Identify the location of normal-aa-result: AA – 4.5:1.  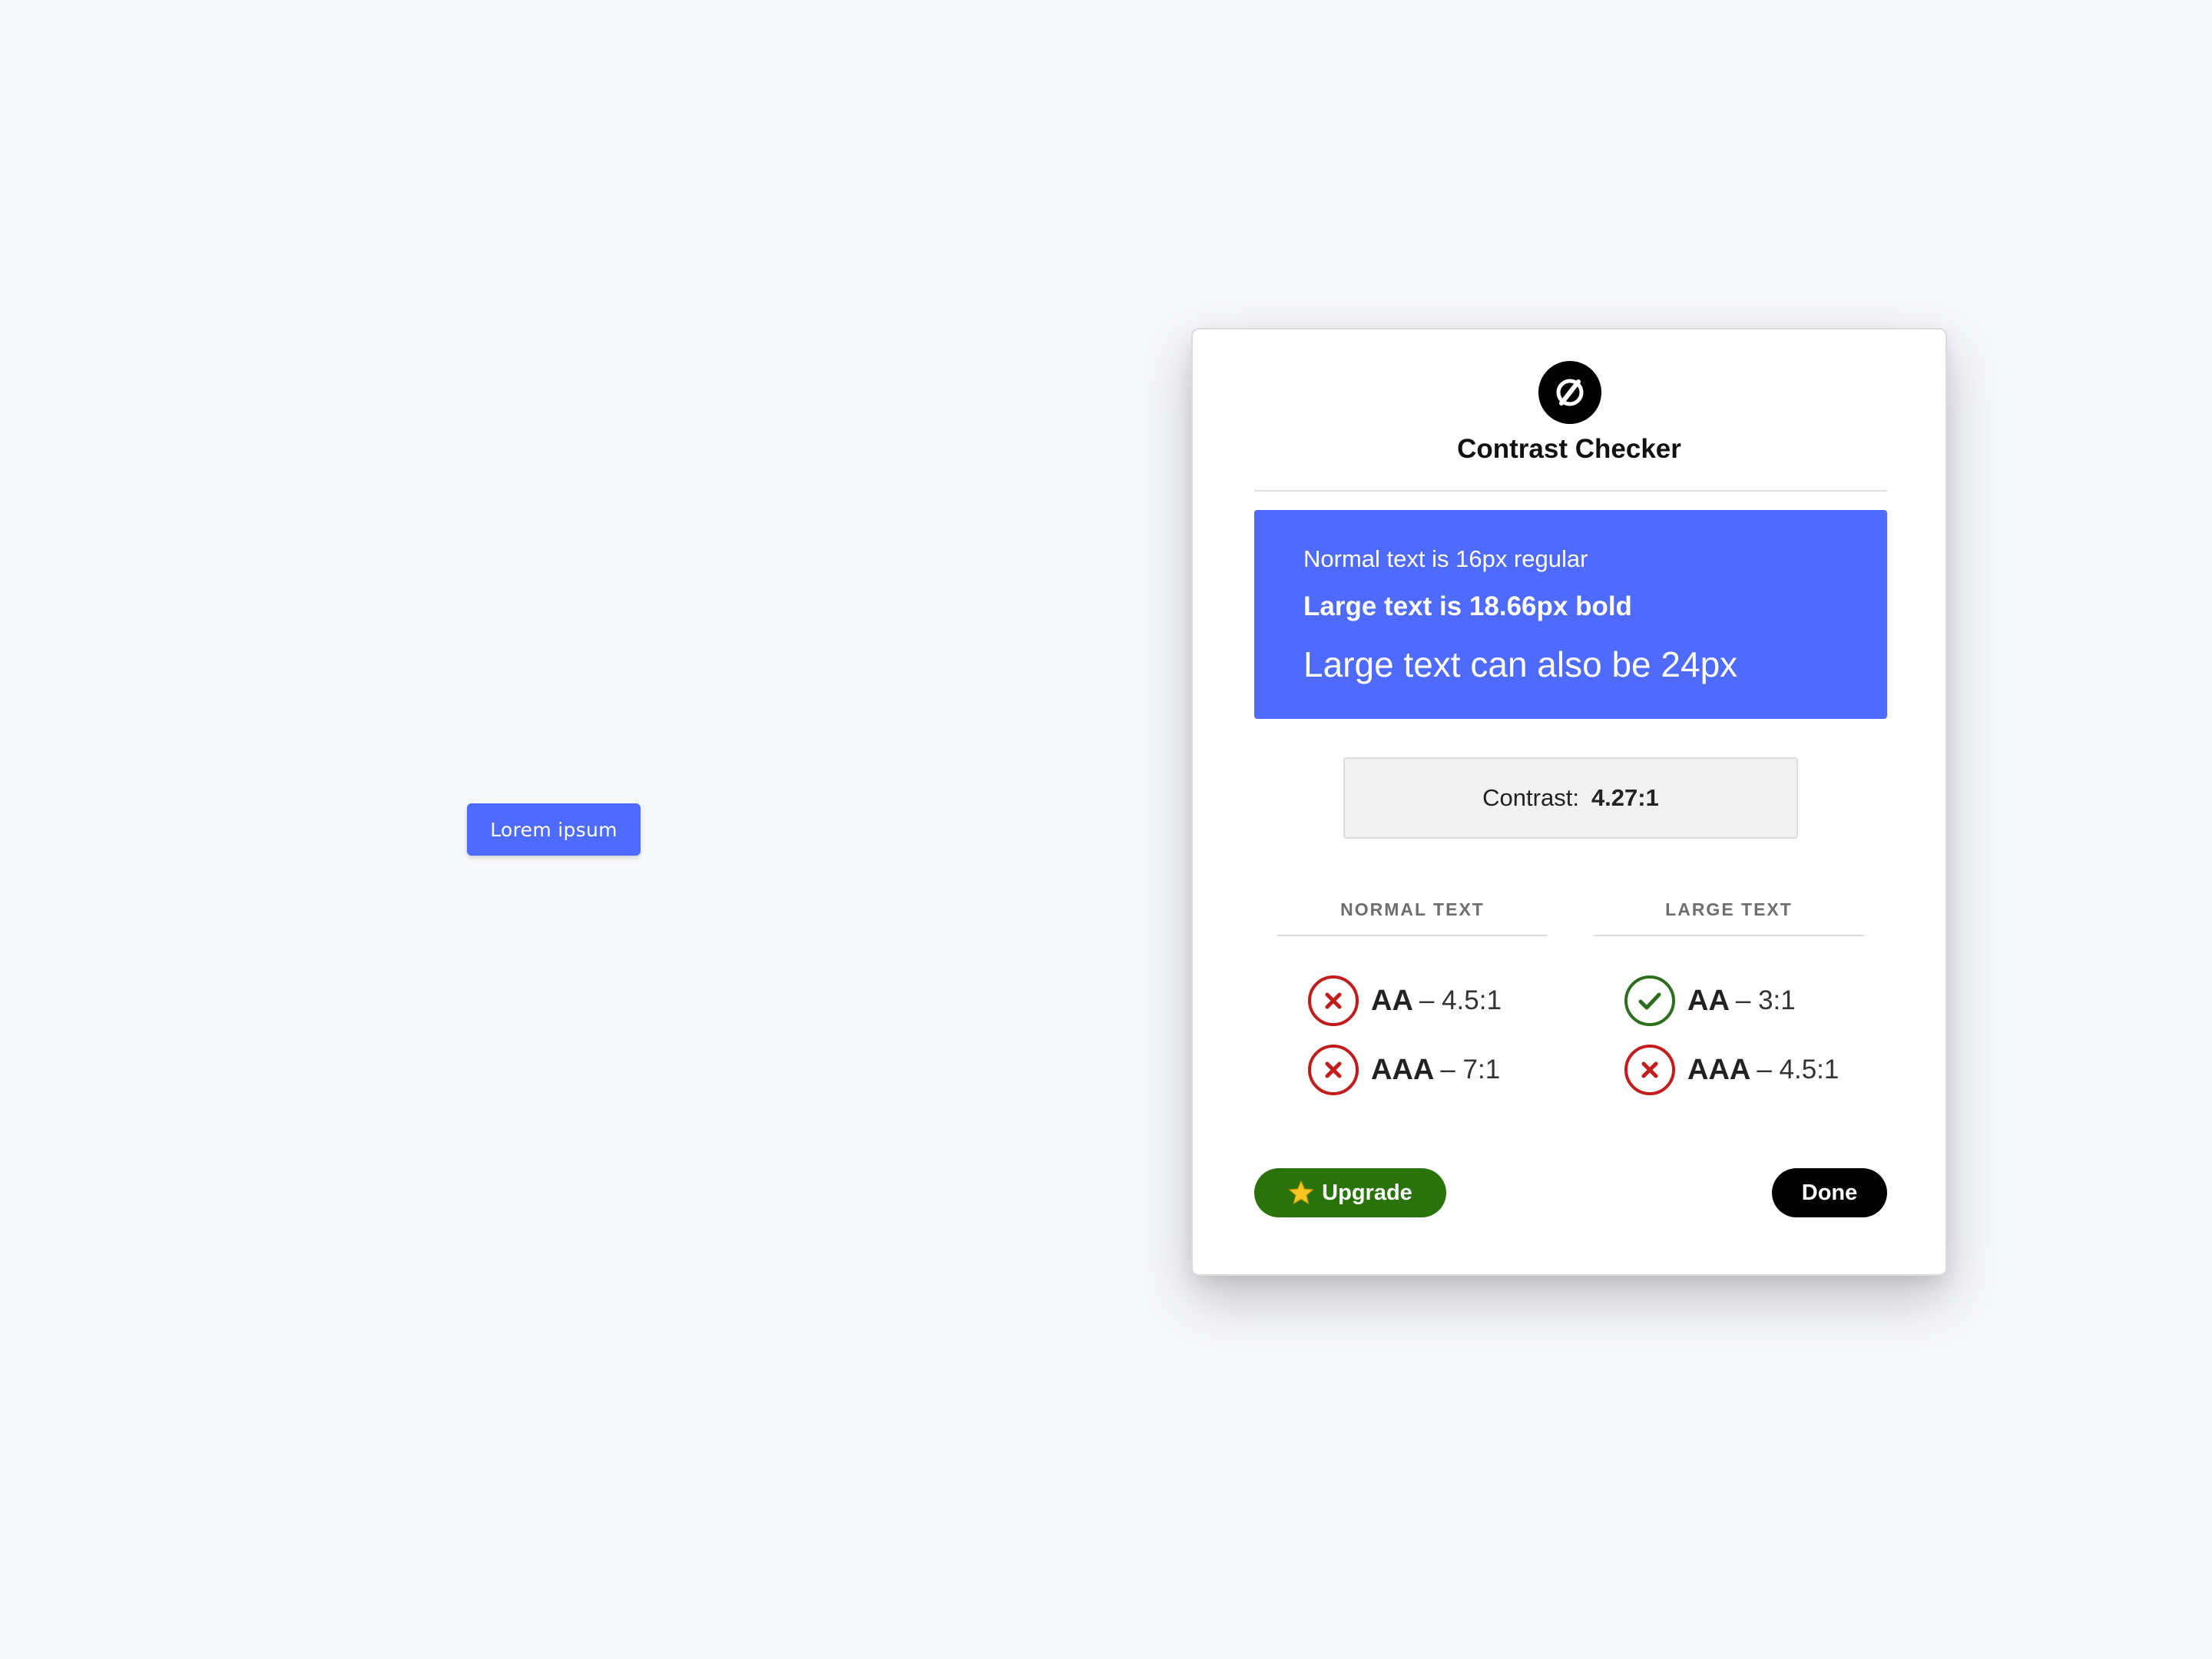
(1405, 1000).